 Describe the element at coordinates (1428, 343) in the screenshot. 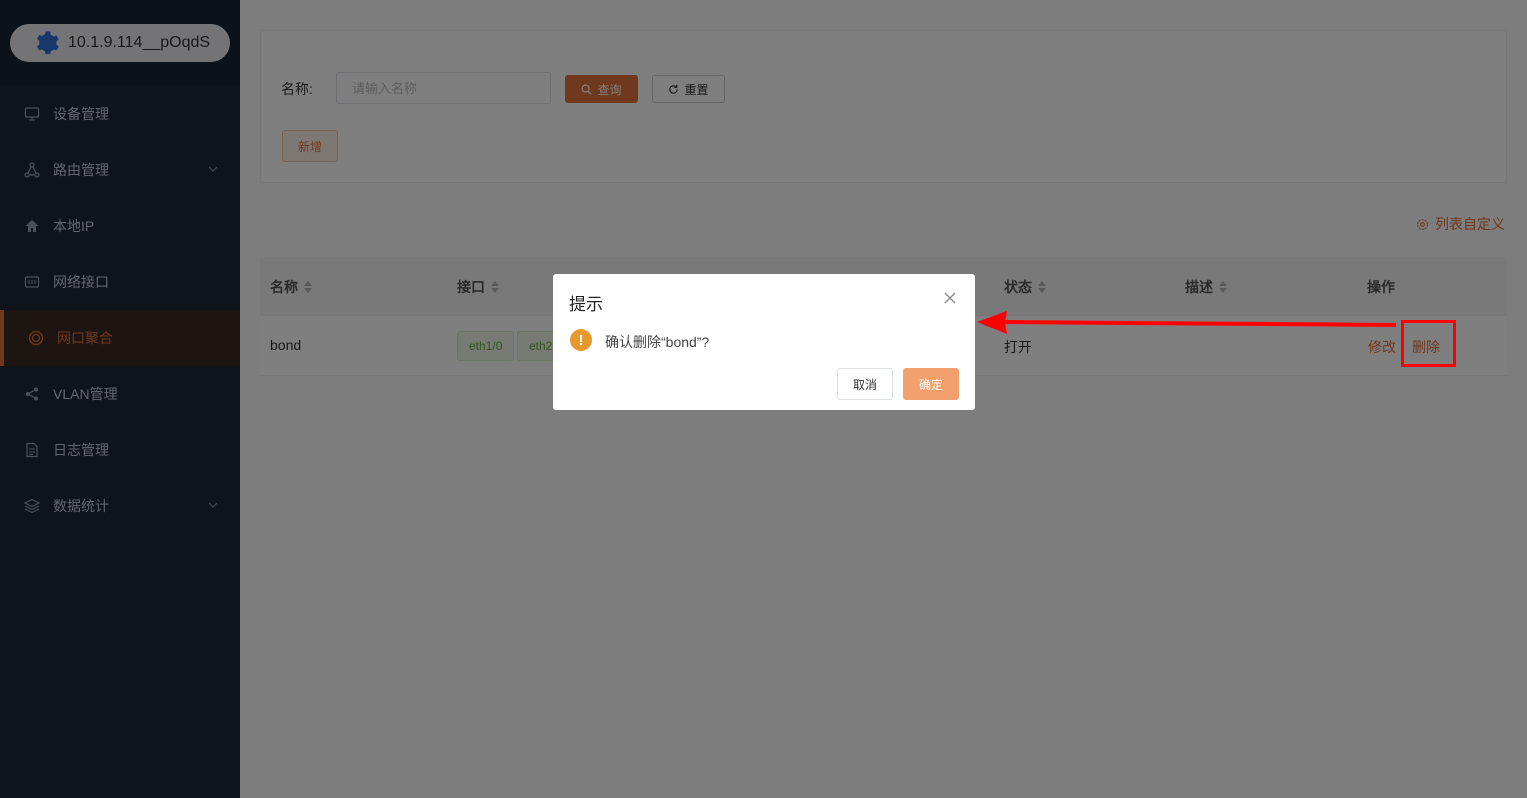

I see `annotation-highlight-box` at that location.